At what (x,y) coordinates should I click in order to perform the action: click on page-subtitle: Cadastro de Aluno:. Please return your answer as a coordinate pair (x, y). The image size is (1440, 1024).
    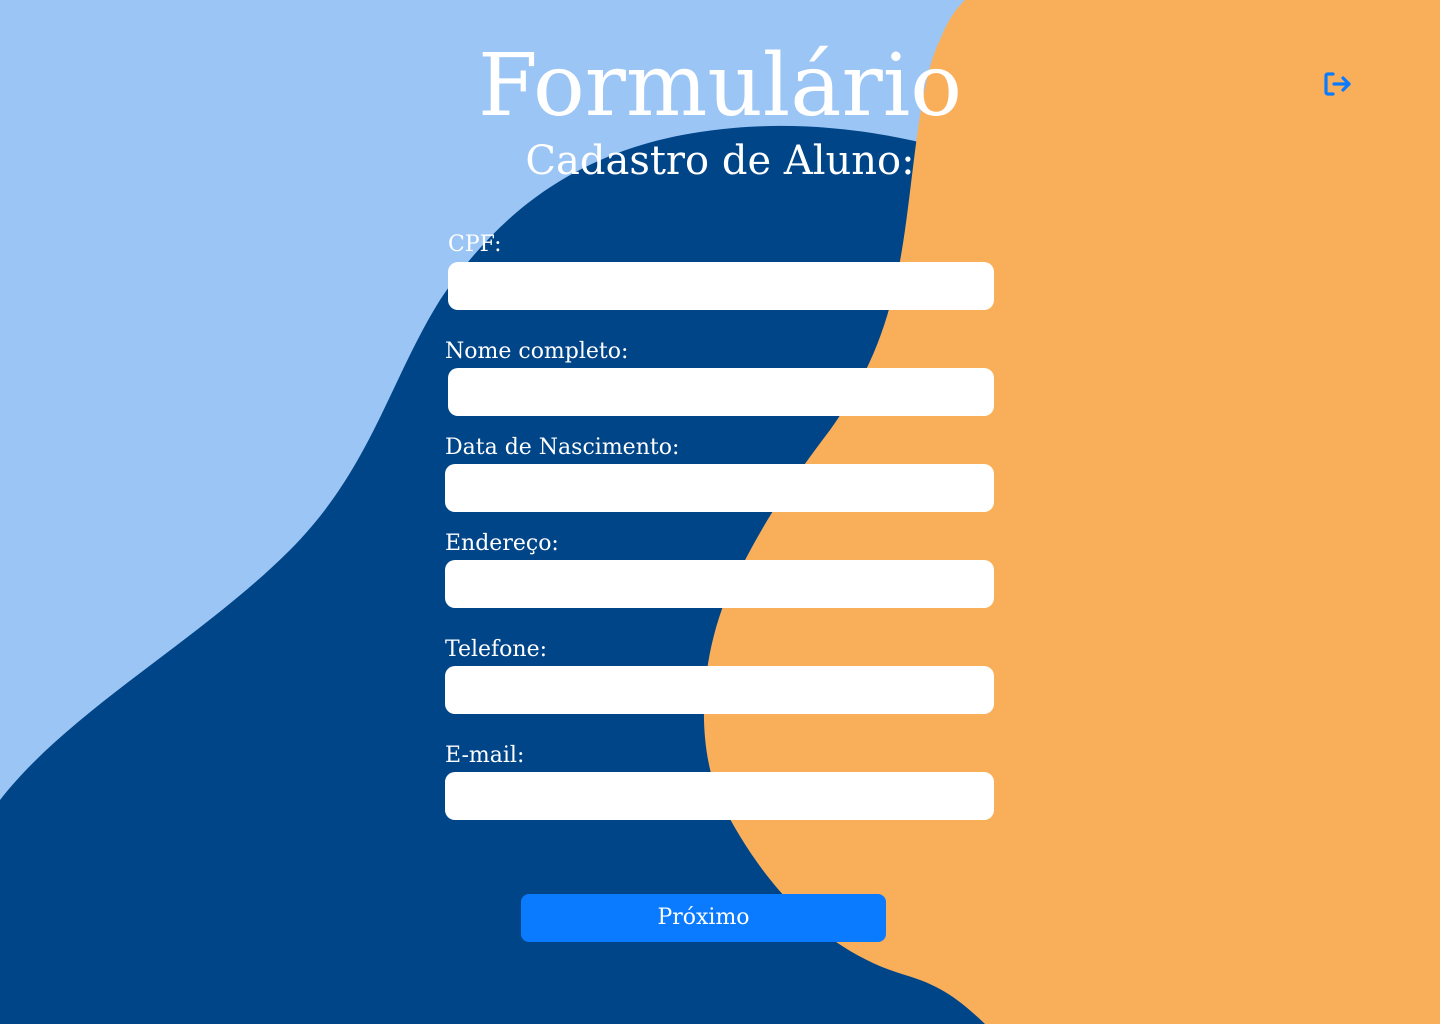
    Looking at the image, I should click on (720, 161).